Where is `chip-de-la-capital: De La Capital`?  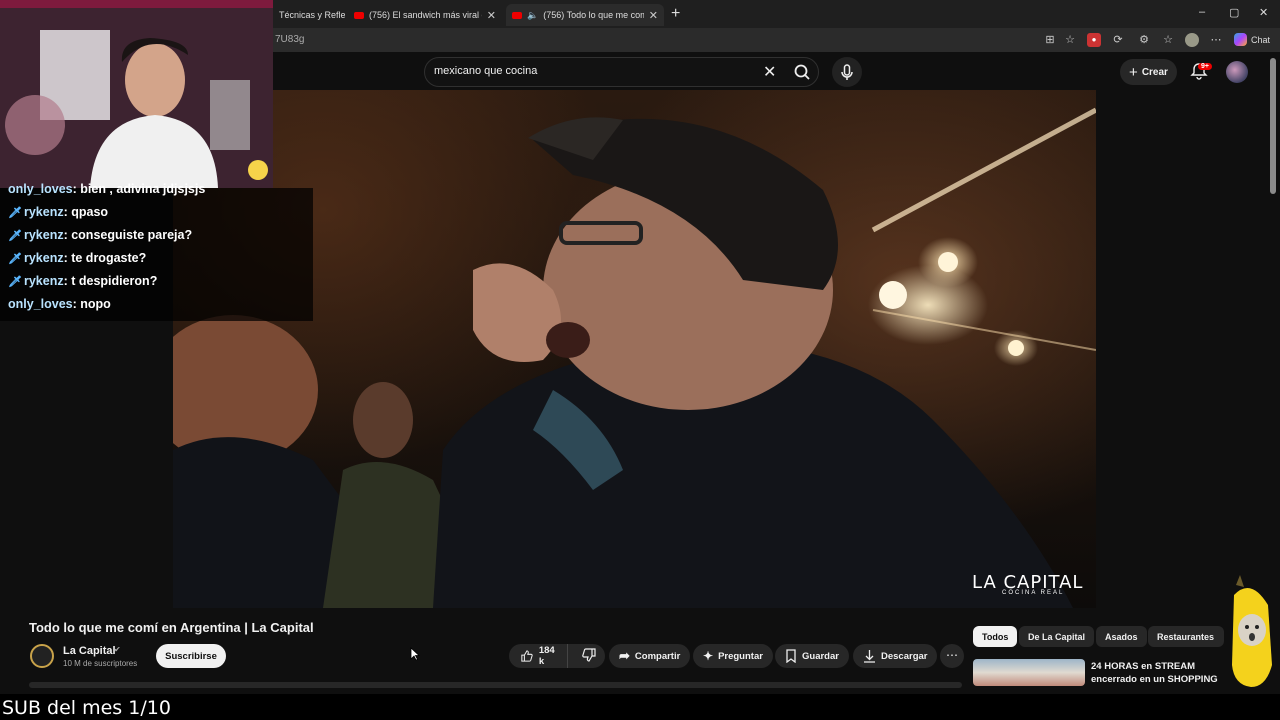
chip-de-la-capital: De La Capital is located at coordinates (1057, 636).